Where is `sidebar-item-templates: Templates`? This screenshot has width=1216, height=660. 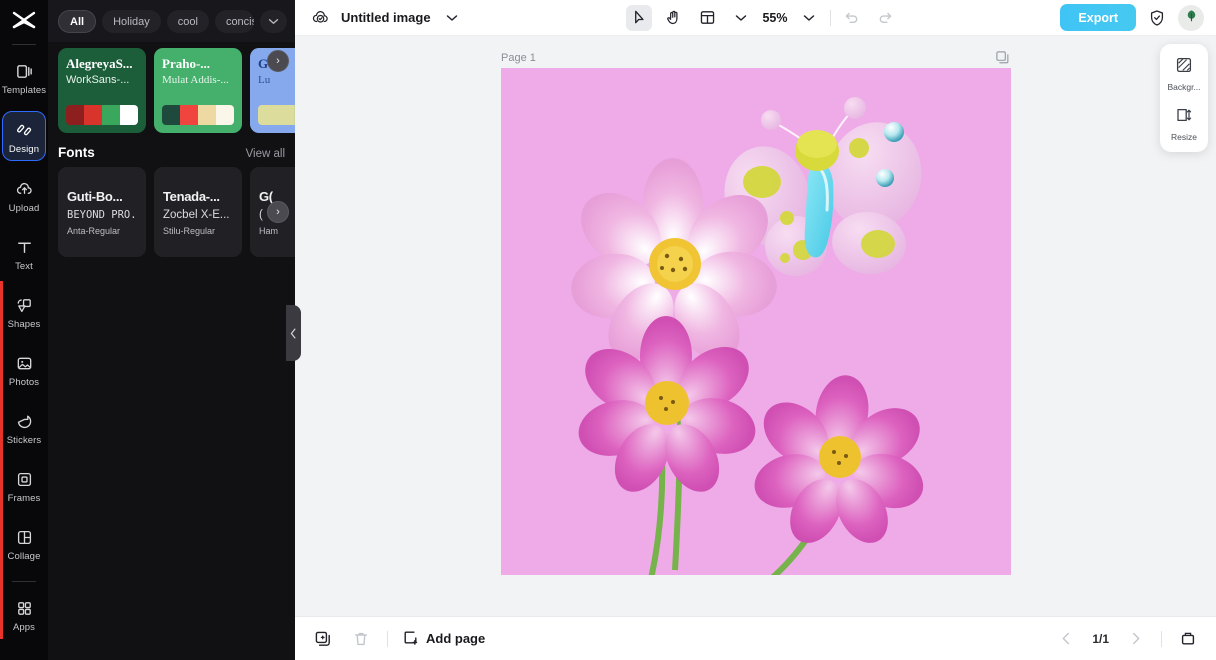 sidebar-item-templates: Templates is located at coordinates (24, 77).